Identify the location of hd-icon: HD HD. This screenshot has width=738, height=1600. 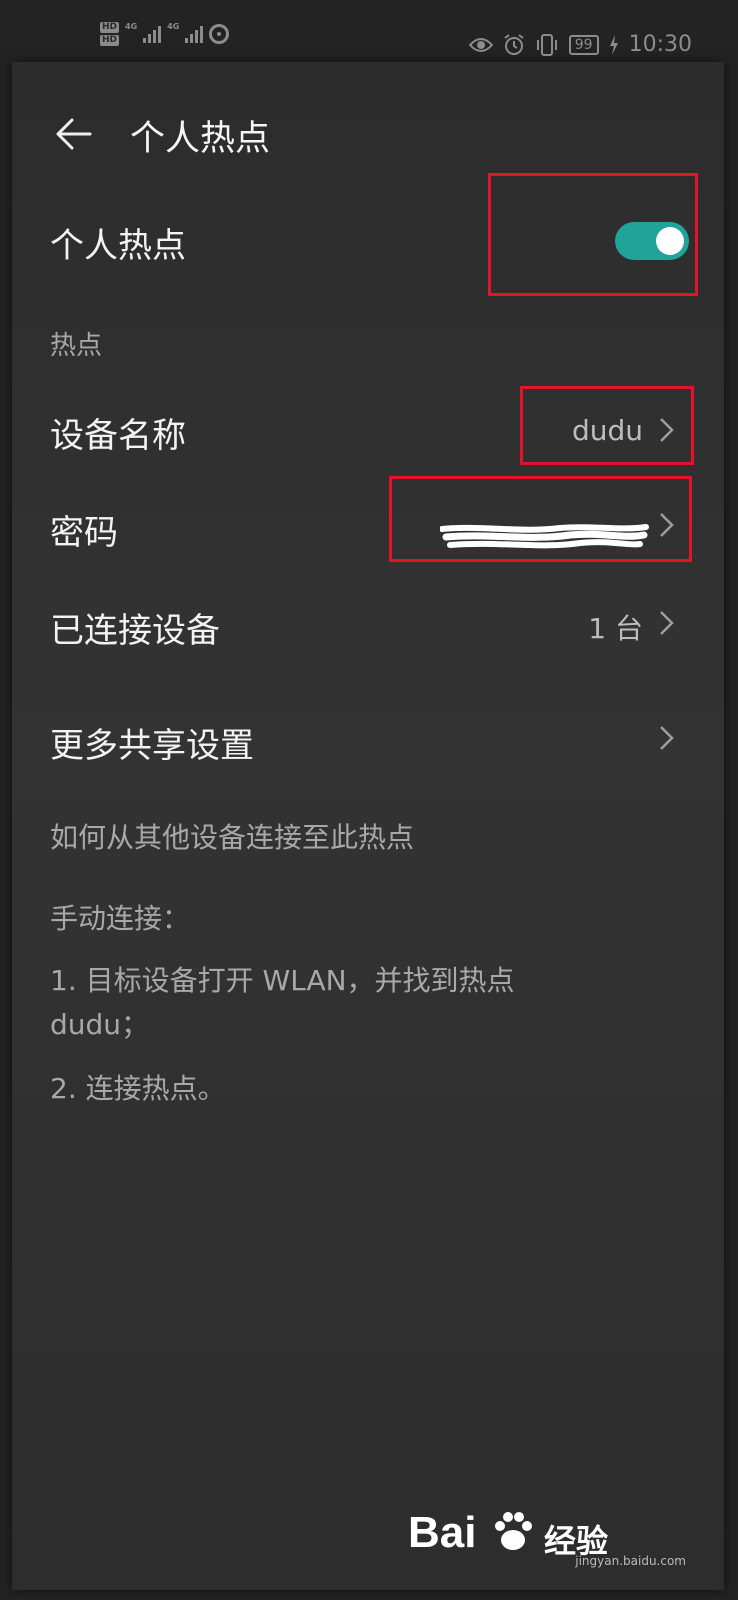
(110, 34).